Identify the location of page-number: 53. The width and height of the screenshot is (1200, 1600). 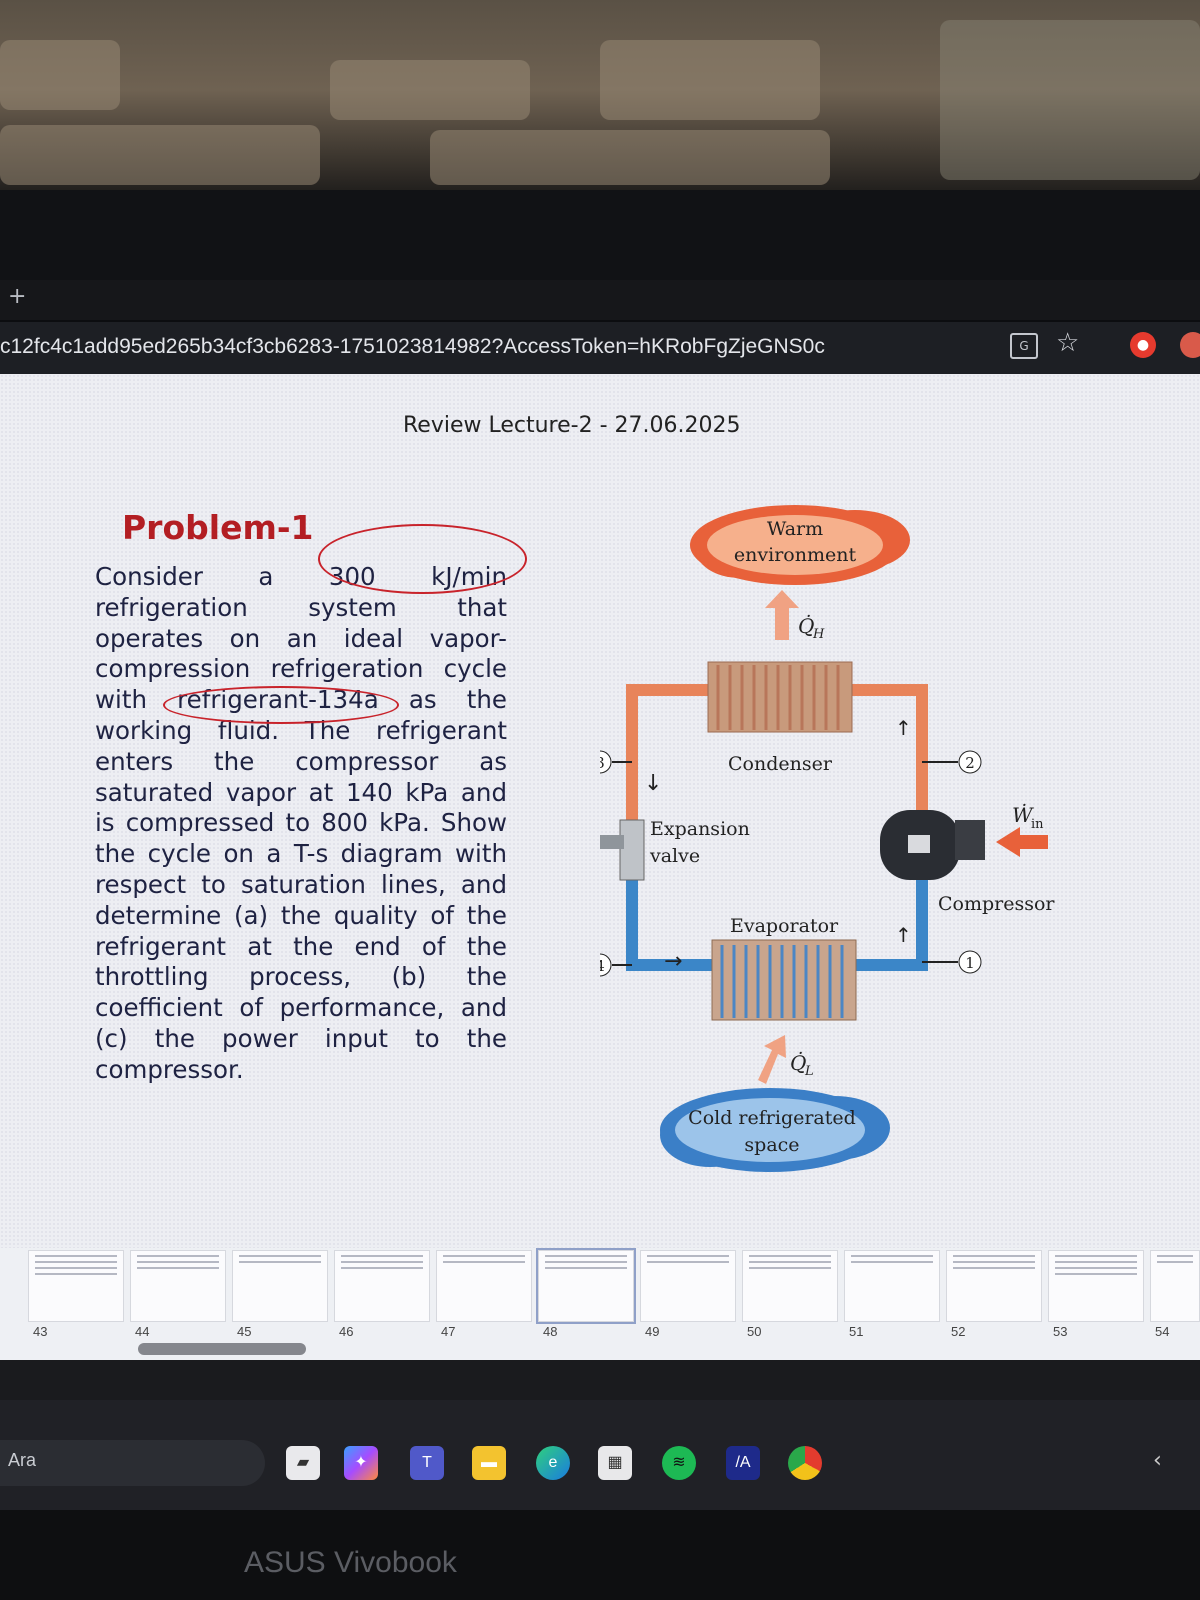
(1060, 1331).